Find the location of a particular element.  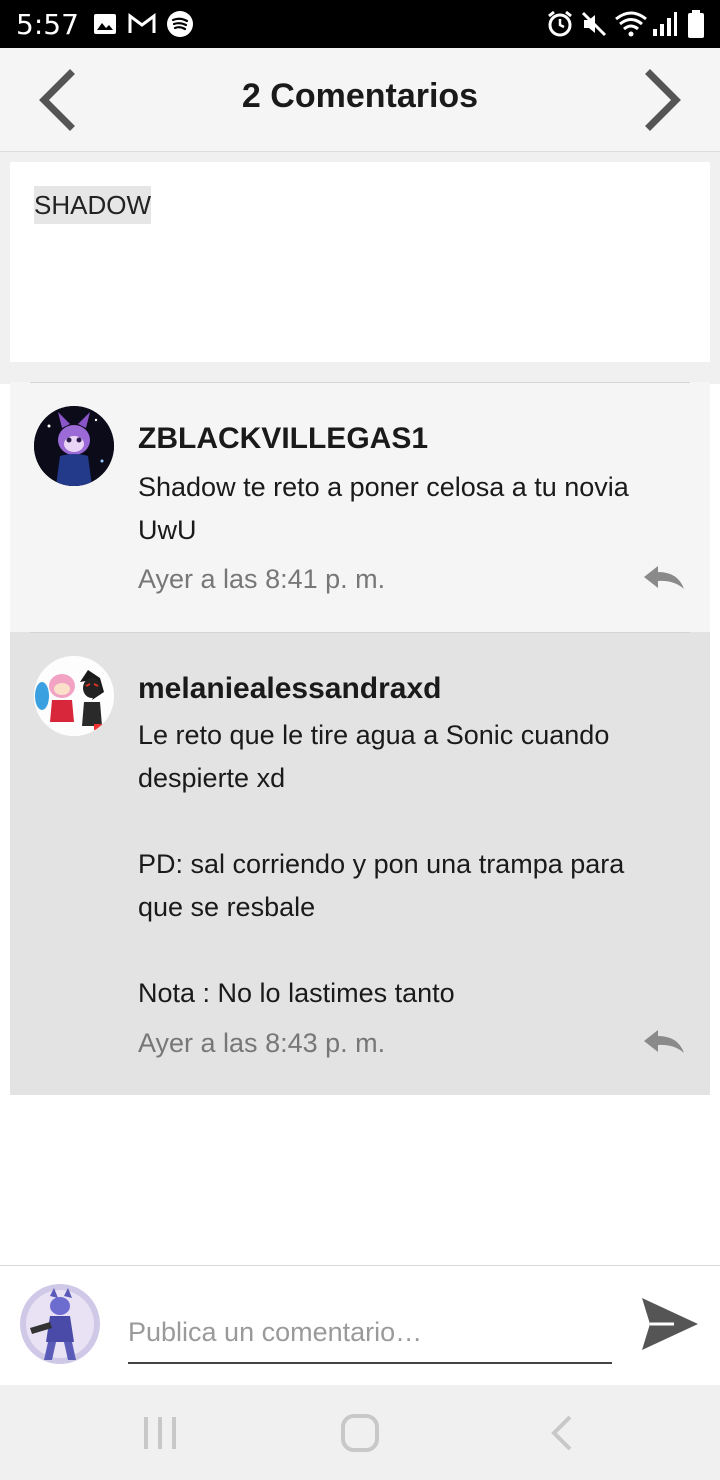

comment-timestamp: Ayer a las 8:41 p. m. is located at coordinates (262, 579).